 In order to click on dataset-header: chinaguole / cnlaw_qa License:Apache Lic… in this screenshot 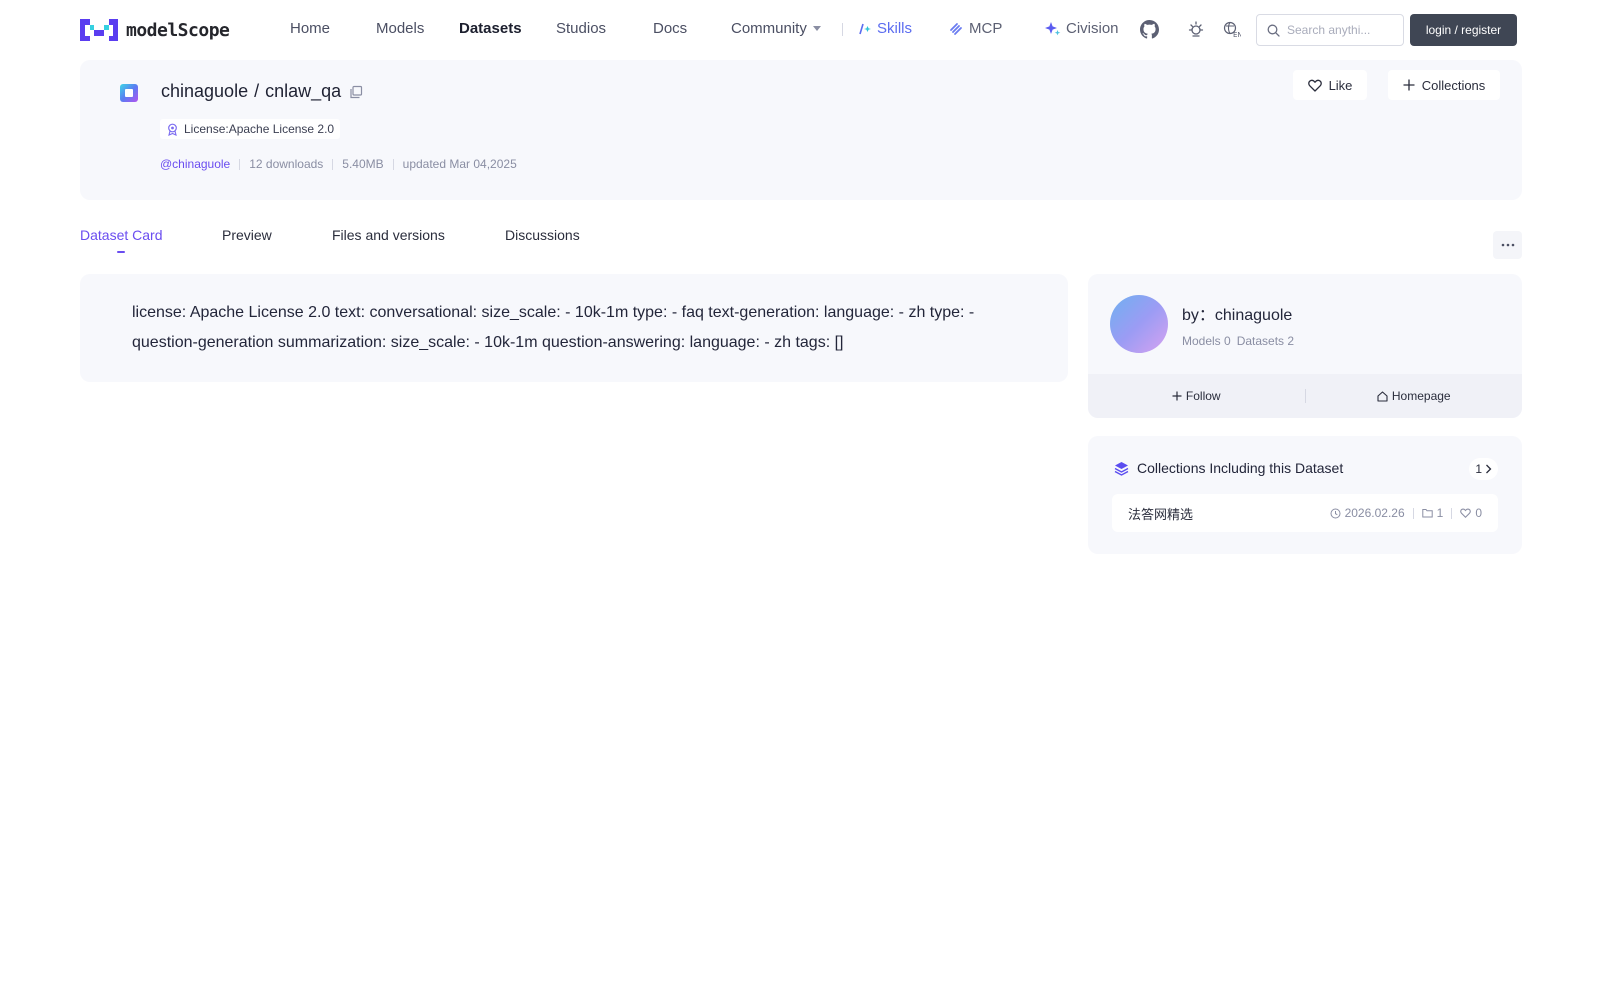, I will do `click(801, 130)`.